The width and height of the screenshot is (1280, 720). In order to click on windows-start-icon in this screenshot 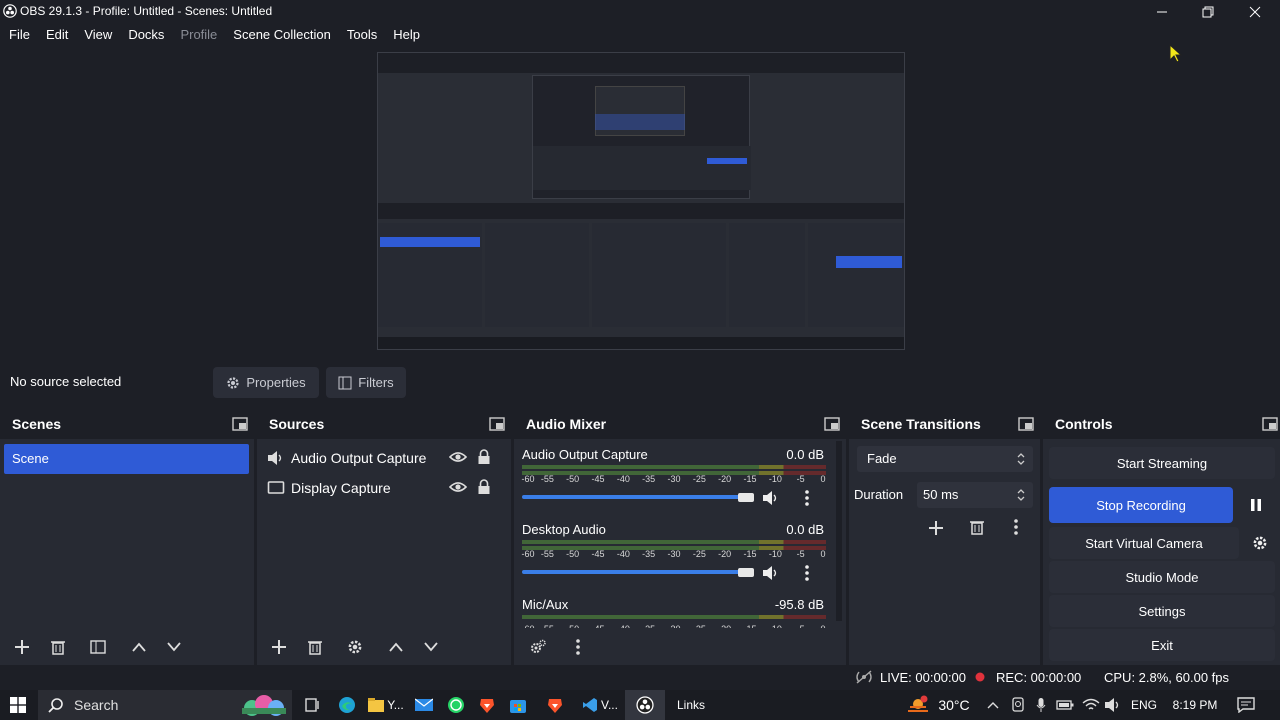, I will do `click(18, 705)`.